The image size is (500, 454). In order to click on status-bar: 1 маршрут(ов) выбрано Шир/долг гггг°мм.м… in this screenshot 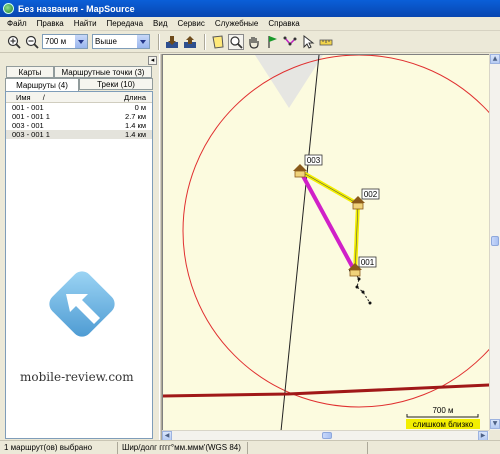, I will do `click(250, 447)`.